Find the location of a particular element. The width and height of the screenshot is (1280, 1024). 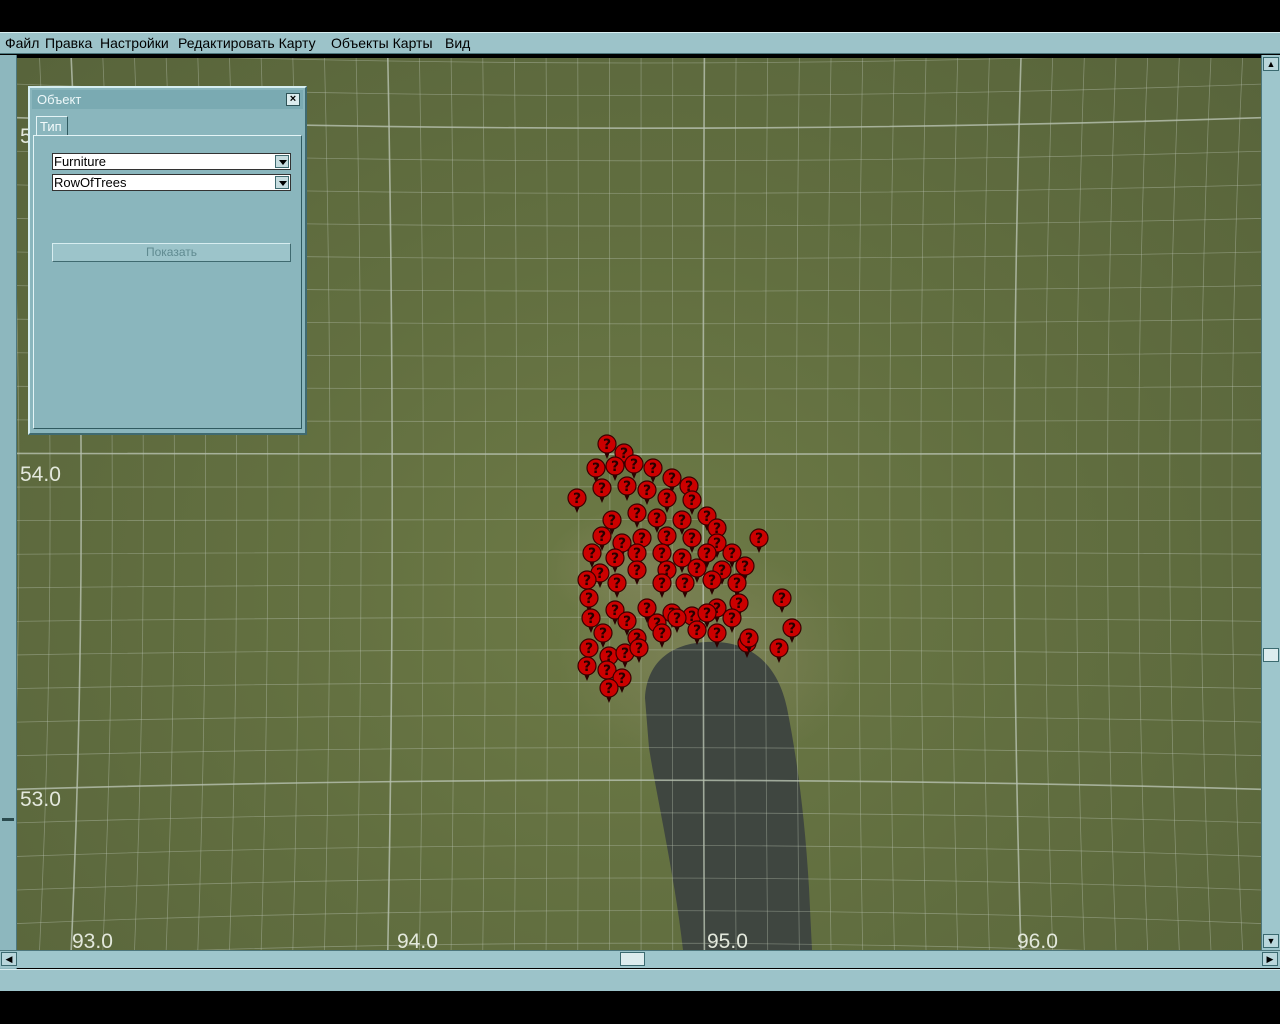

scroll-right-icon: ▶ is located at coordinates (1270, 959).